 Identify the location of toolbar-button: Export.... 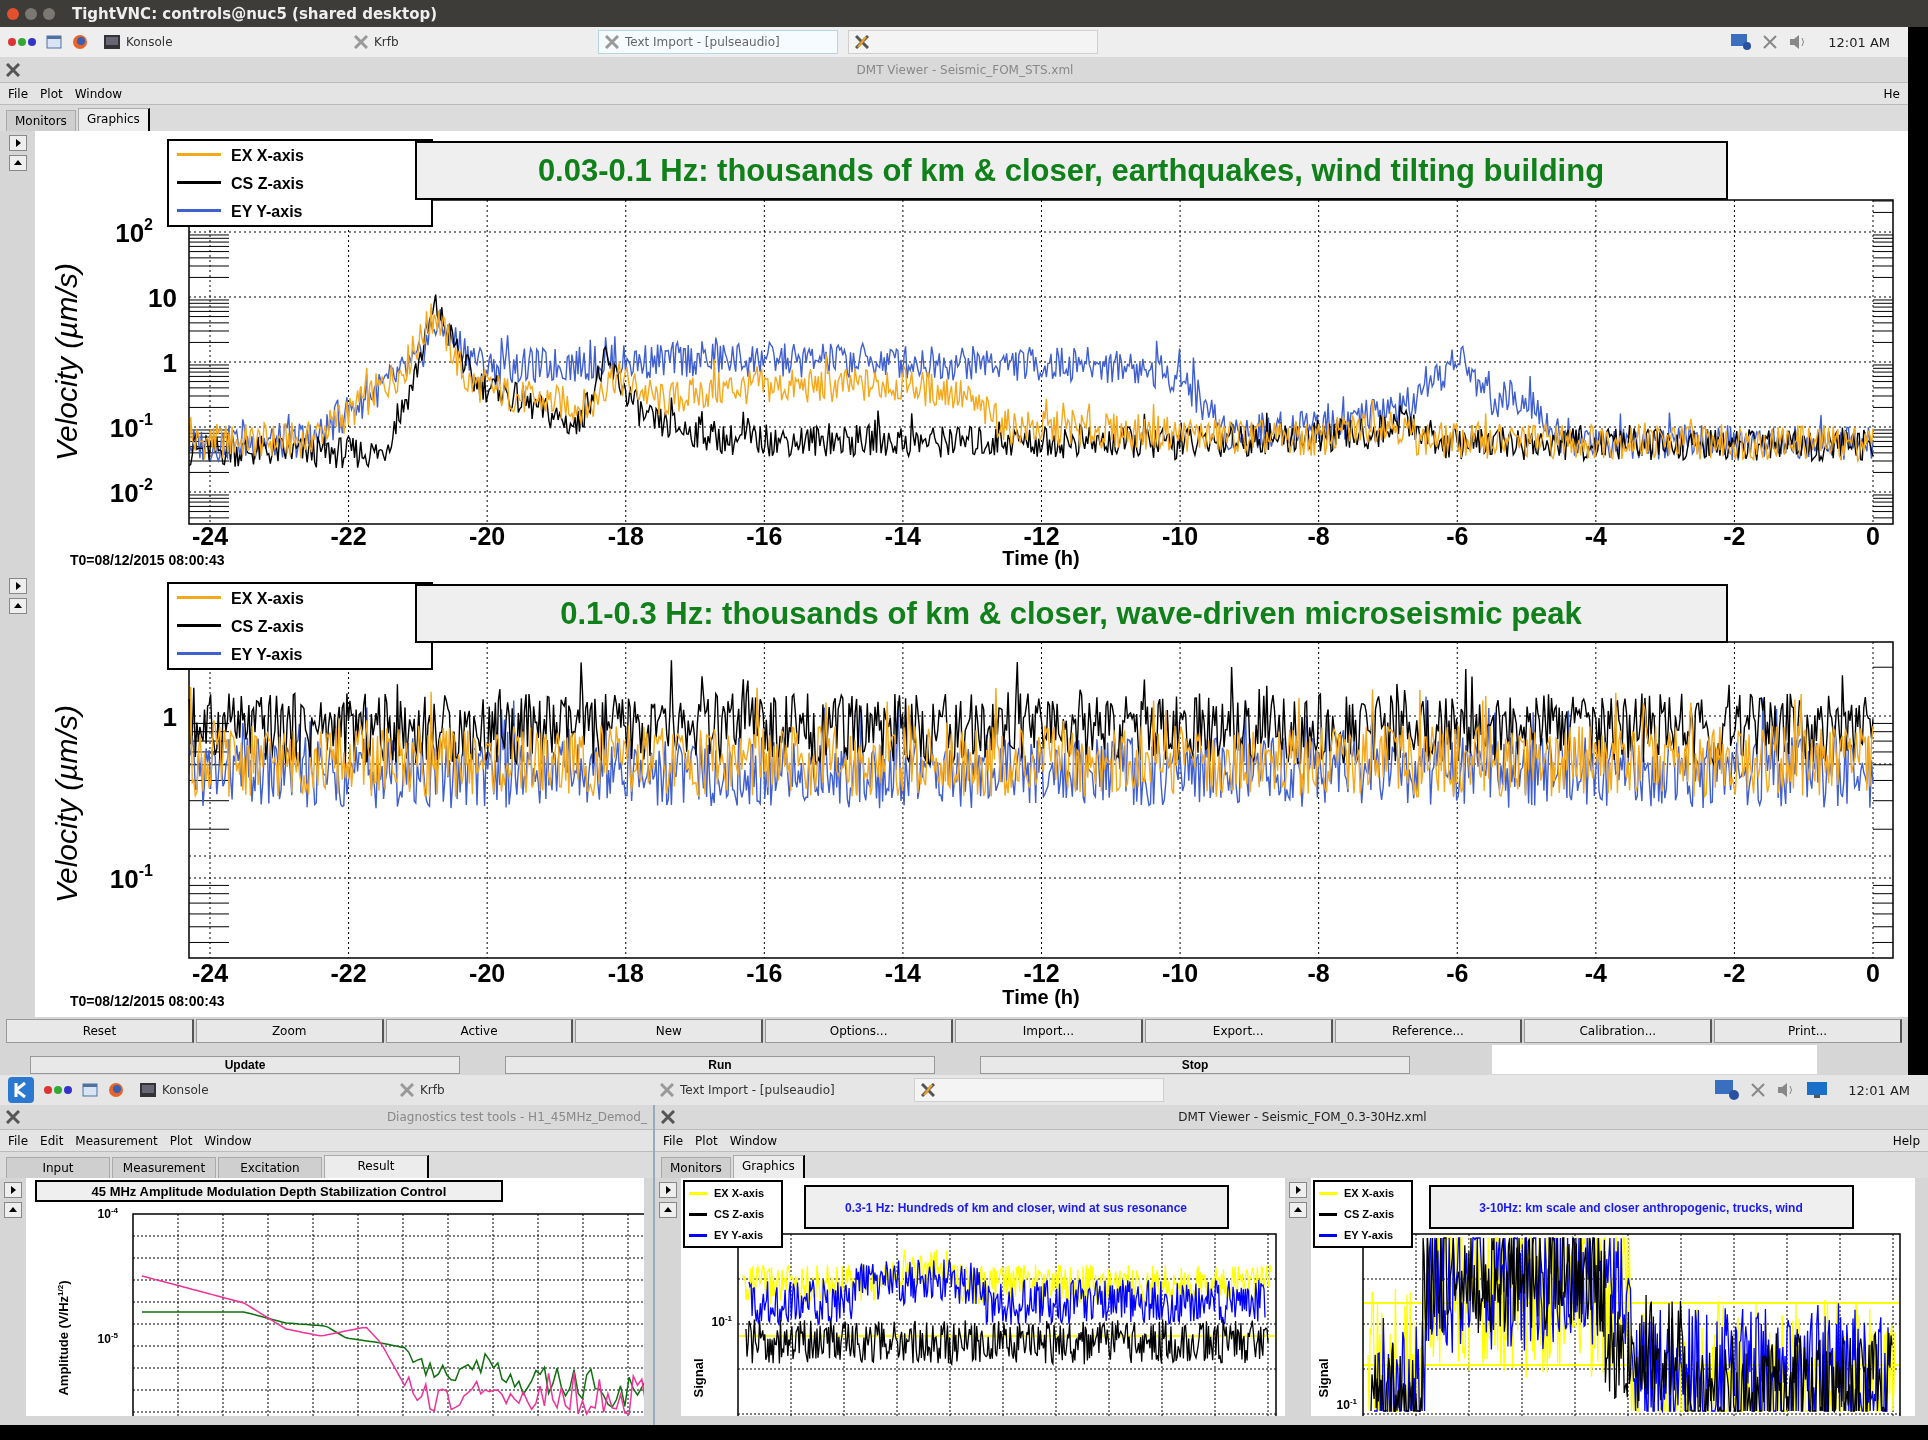
(1238, 1031).